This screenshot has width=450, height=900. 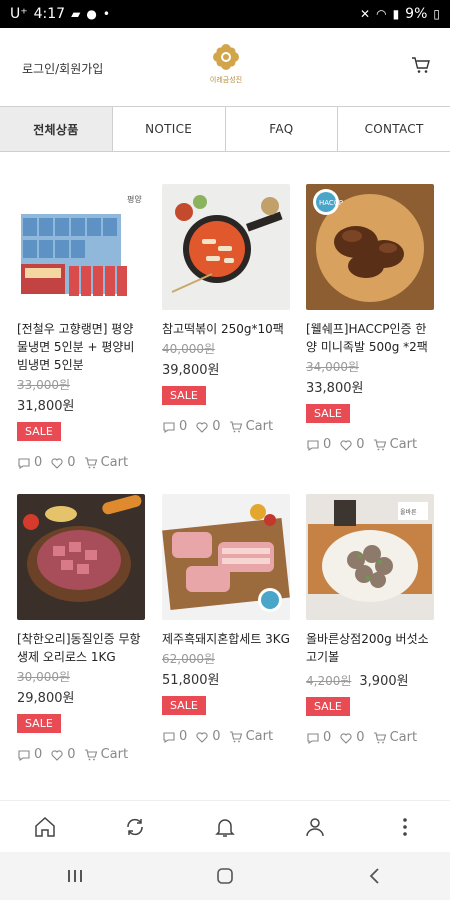 I want to click on tab-faq: FAQ, so click(x=282, y=129).